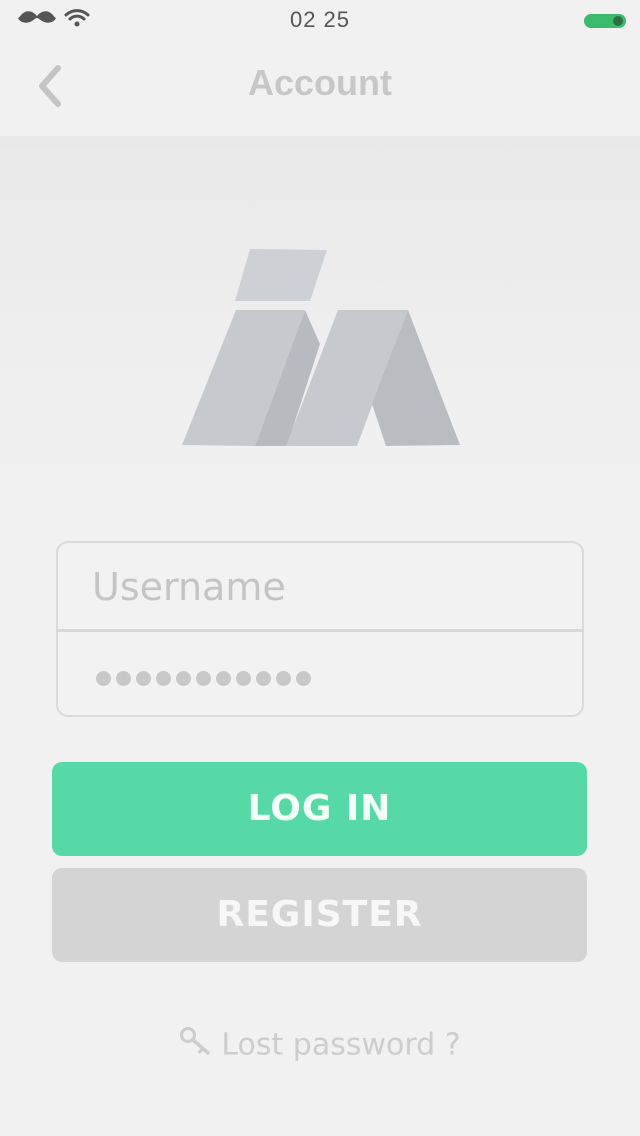 This screenshot has width=640, height=1136. Describe the element at coordinates (195, 1045) in the screenshot. I see `key-icon` at that location.